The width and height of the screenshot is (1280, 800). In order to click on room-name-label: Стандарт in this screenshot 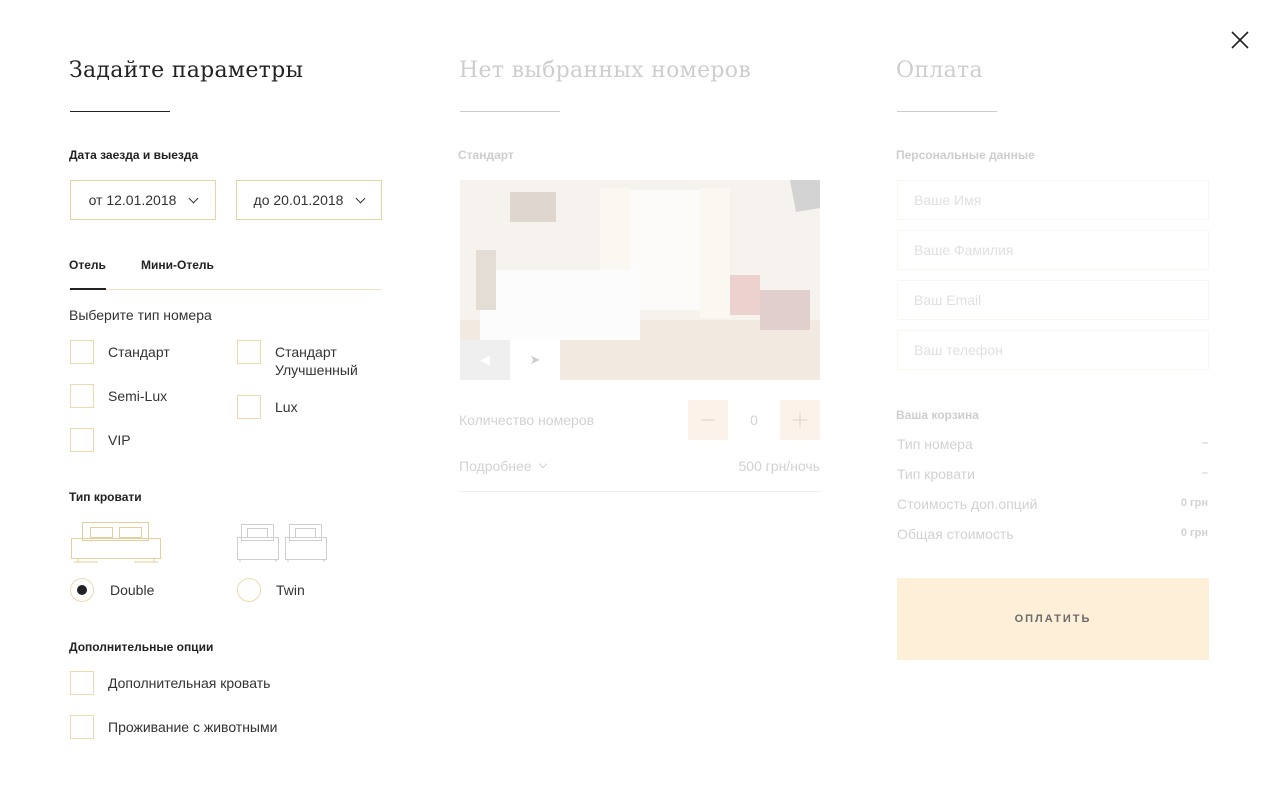, I will do `click(486, 155)`.